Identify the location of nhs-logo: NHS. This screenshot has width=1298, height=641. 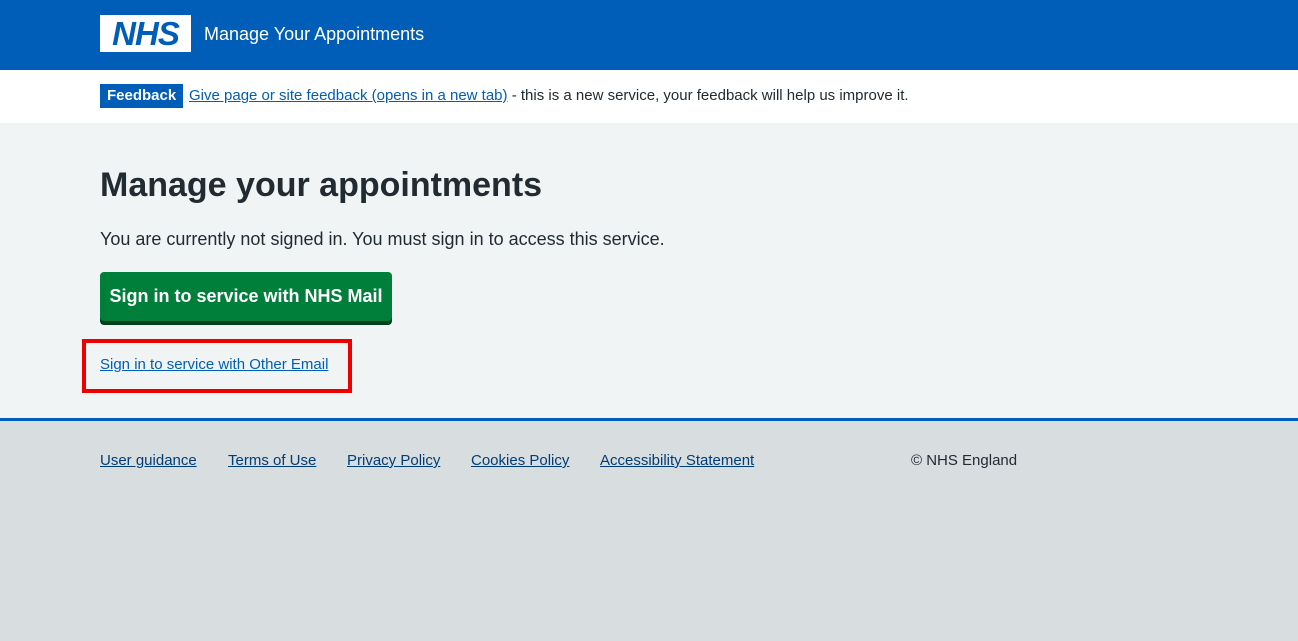
(145, 33).